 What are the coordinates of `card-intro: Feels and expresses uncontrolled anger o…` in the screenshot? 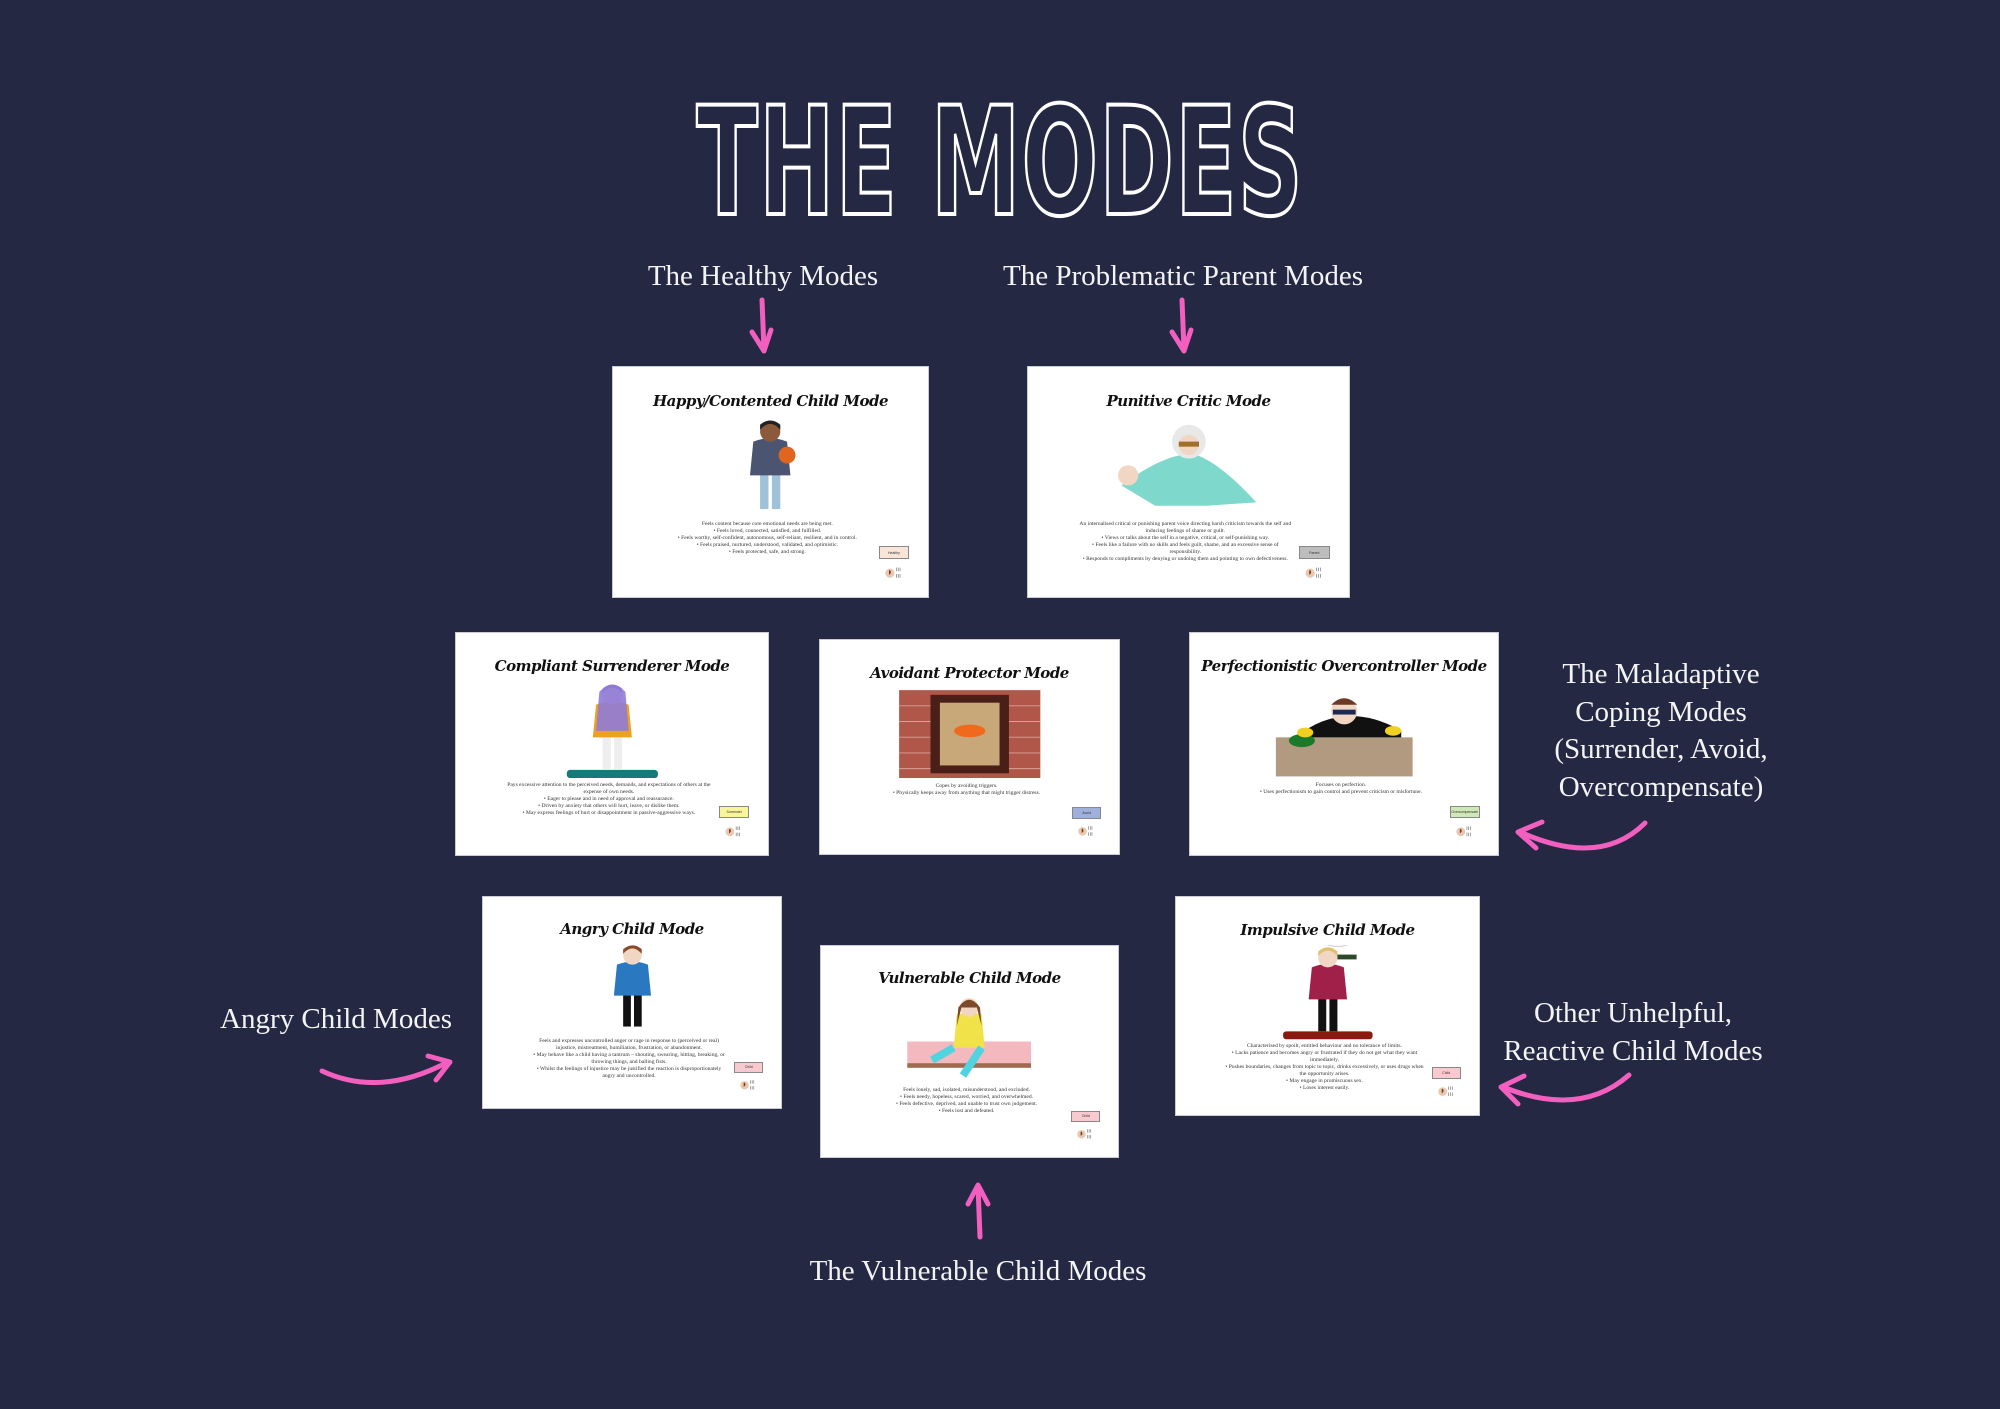 It's located at (629, 1045).